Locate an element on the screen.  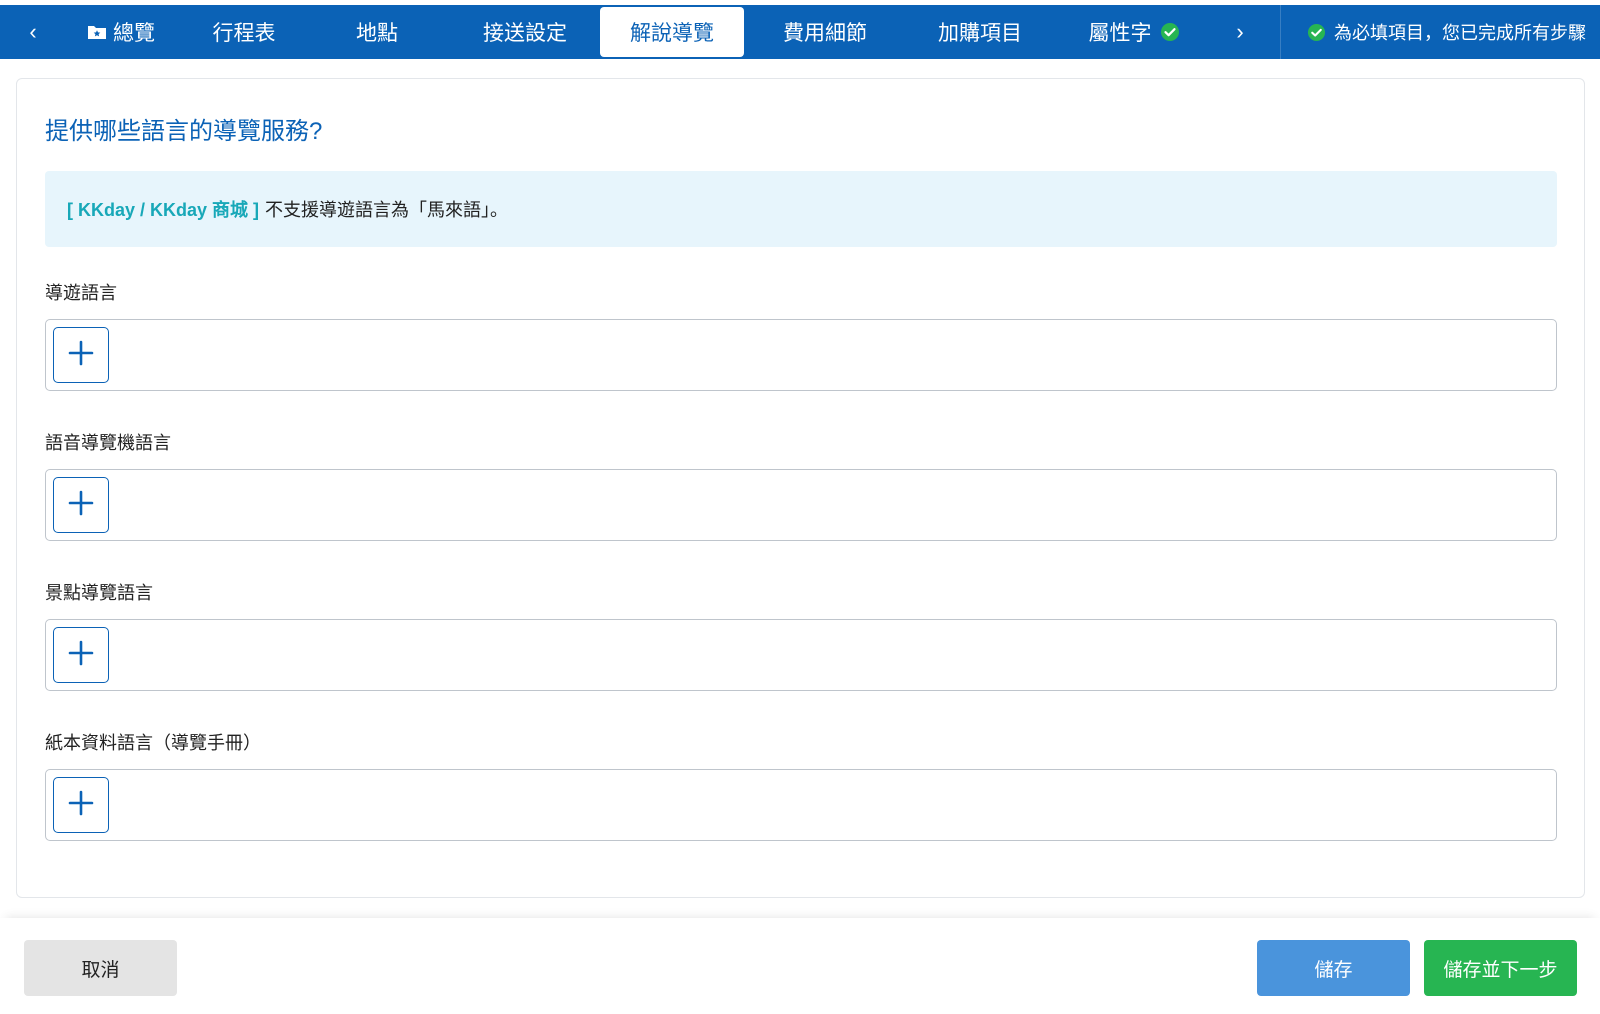
chevron-left-icon: ‹ is located at coordinates (33, 31).